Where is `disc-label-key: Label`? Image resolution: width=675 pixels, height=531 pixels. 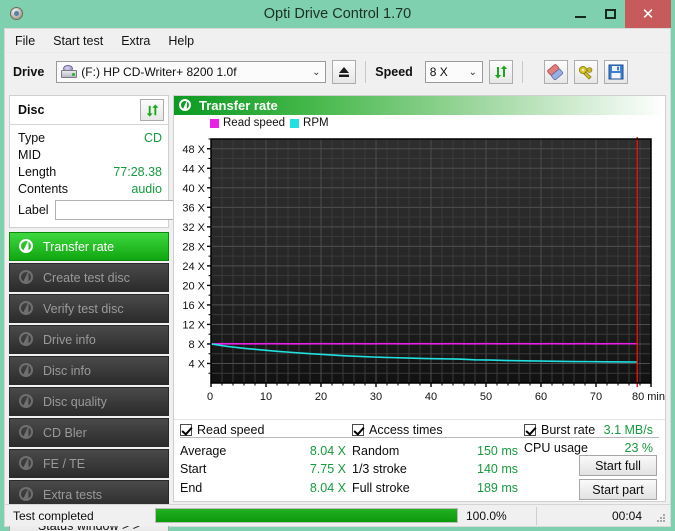 disc-label-key: Label is located at coordinates (33, 210).